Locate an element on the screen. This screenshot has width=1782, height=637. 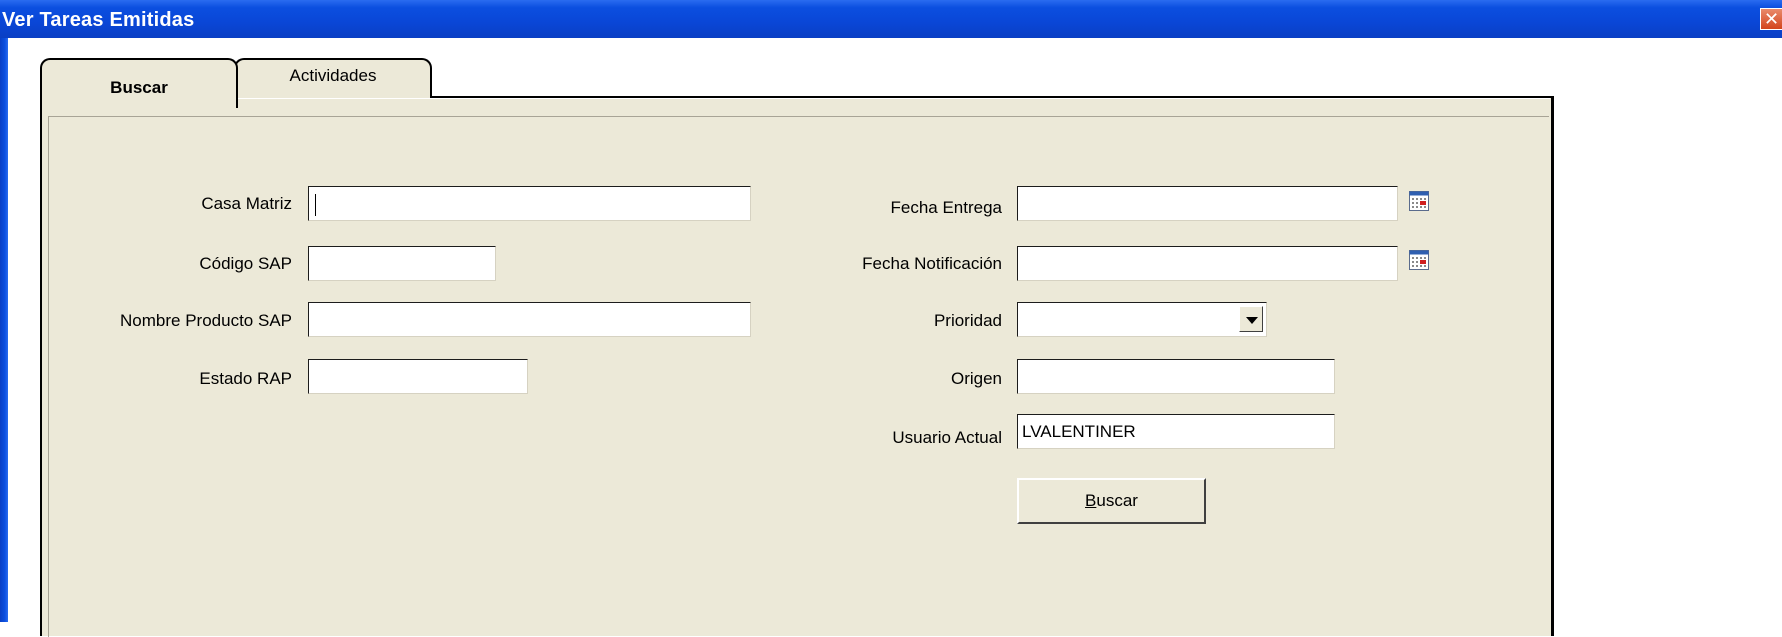
origen-label: Origen is located at coordinates (976, 378).